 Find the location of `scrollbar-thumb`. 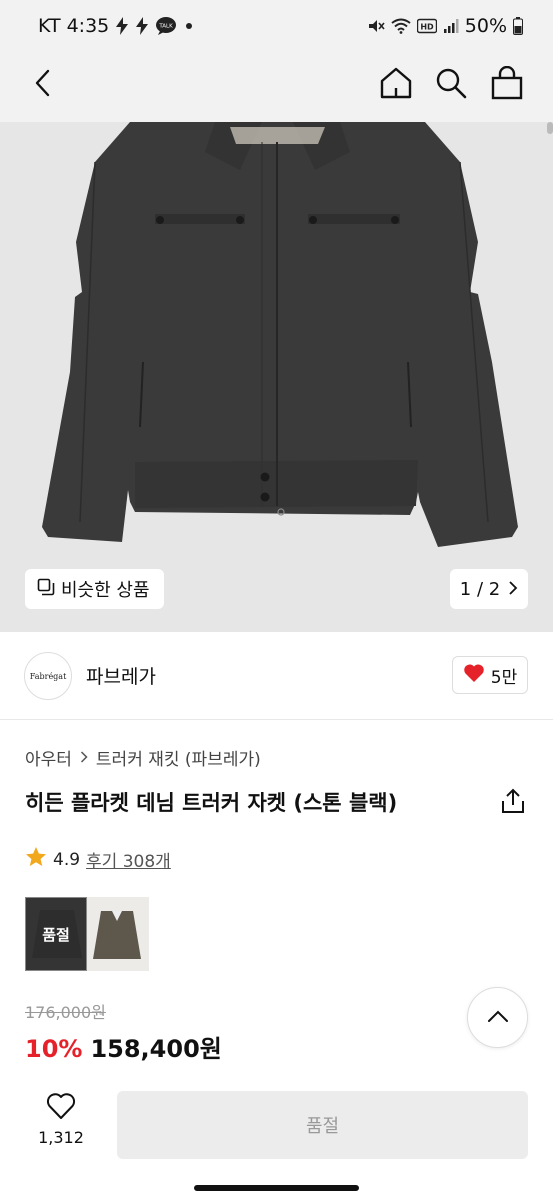

scrollbar-thumb is located at coordinates (550, 128).